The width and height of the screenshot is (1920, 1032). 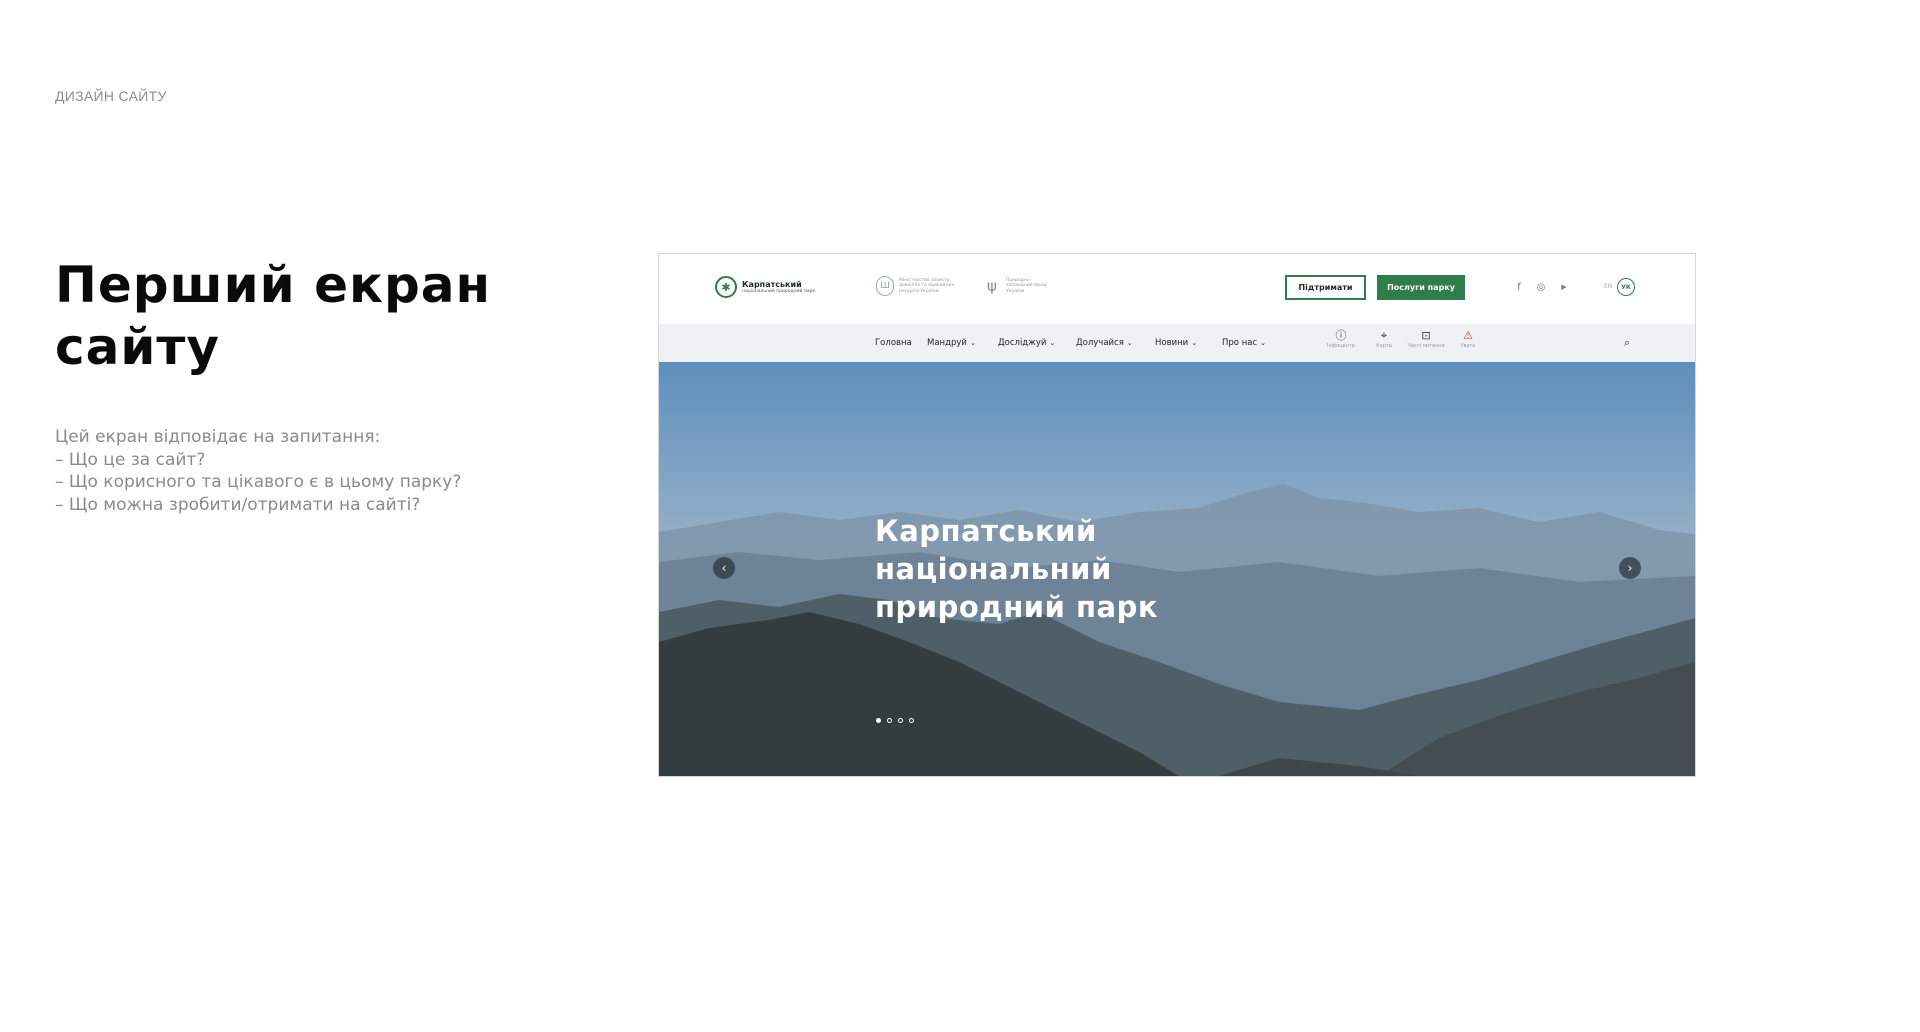 What do you see at coordinates (1426, 335) in the screenshot?
I see `faq-icon: ⊡` at bounding box center [1426, 335].